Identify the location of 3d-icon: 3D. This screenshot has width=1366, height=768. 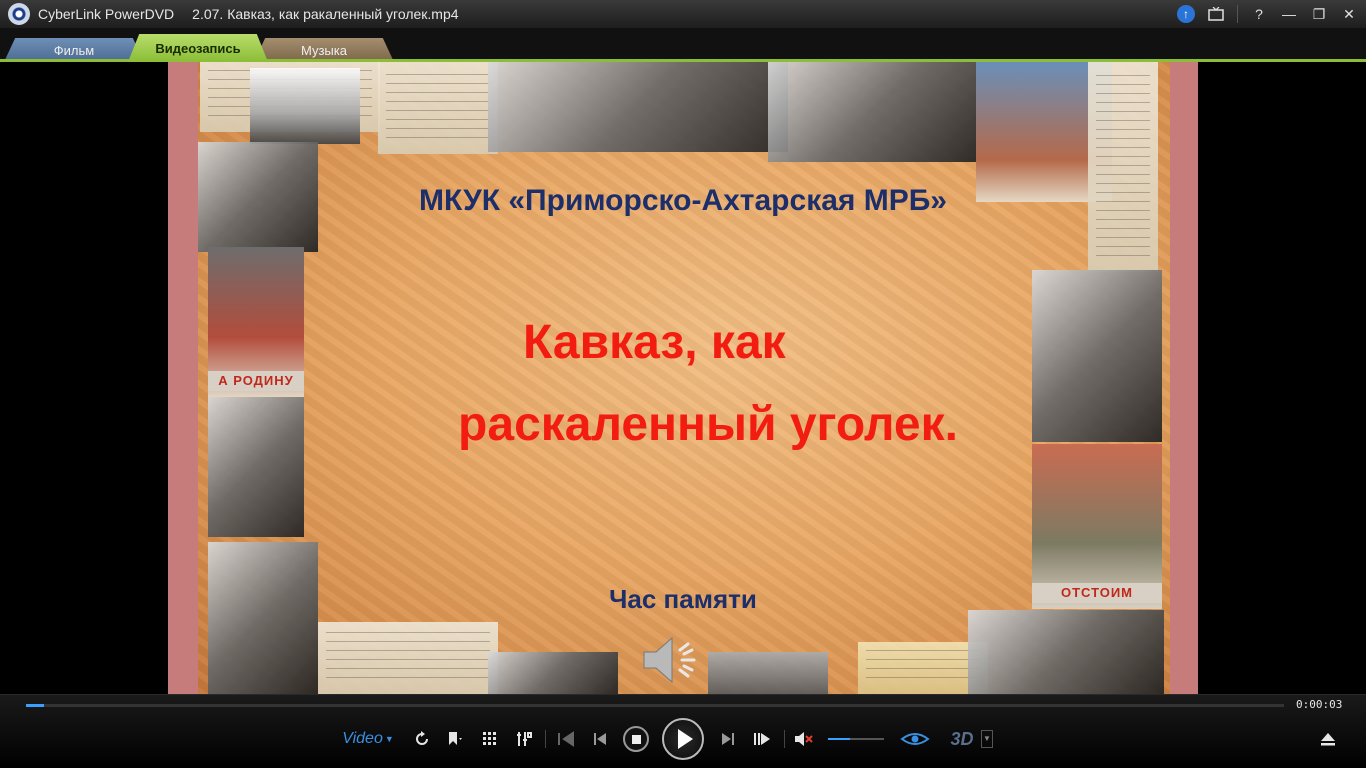
(962, 739).